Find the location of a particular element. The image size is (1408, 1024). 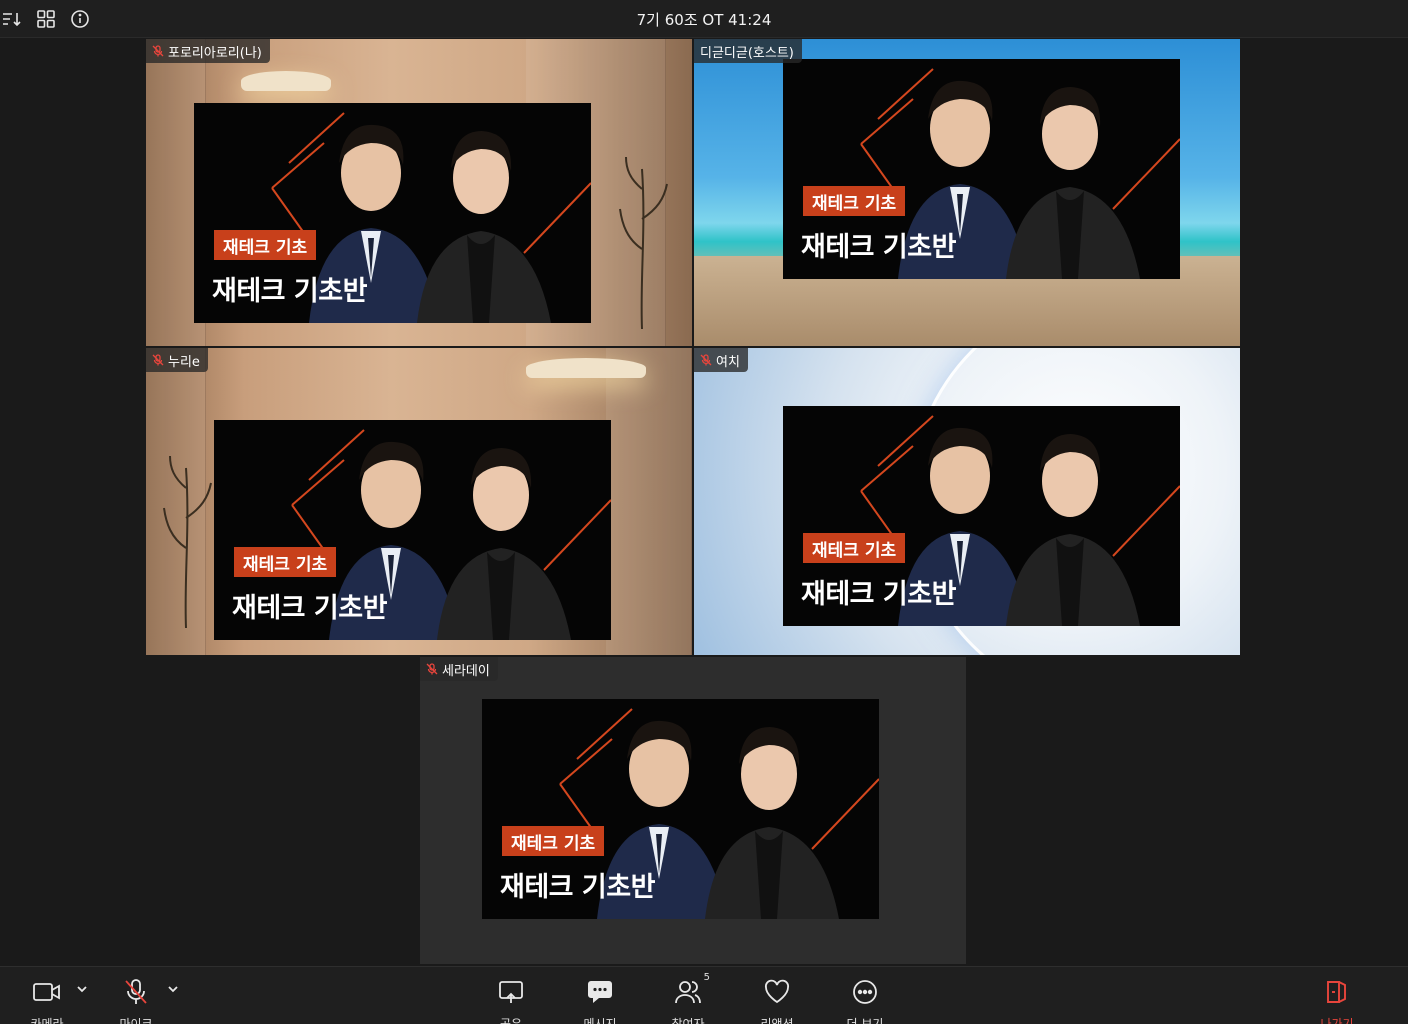

participant-name-tag: 세라데이 is located at coordinates (459, 669).